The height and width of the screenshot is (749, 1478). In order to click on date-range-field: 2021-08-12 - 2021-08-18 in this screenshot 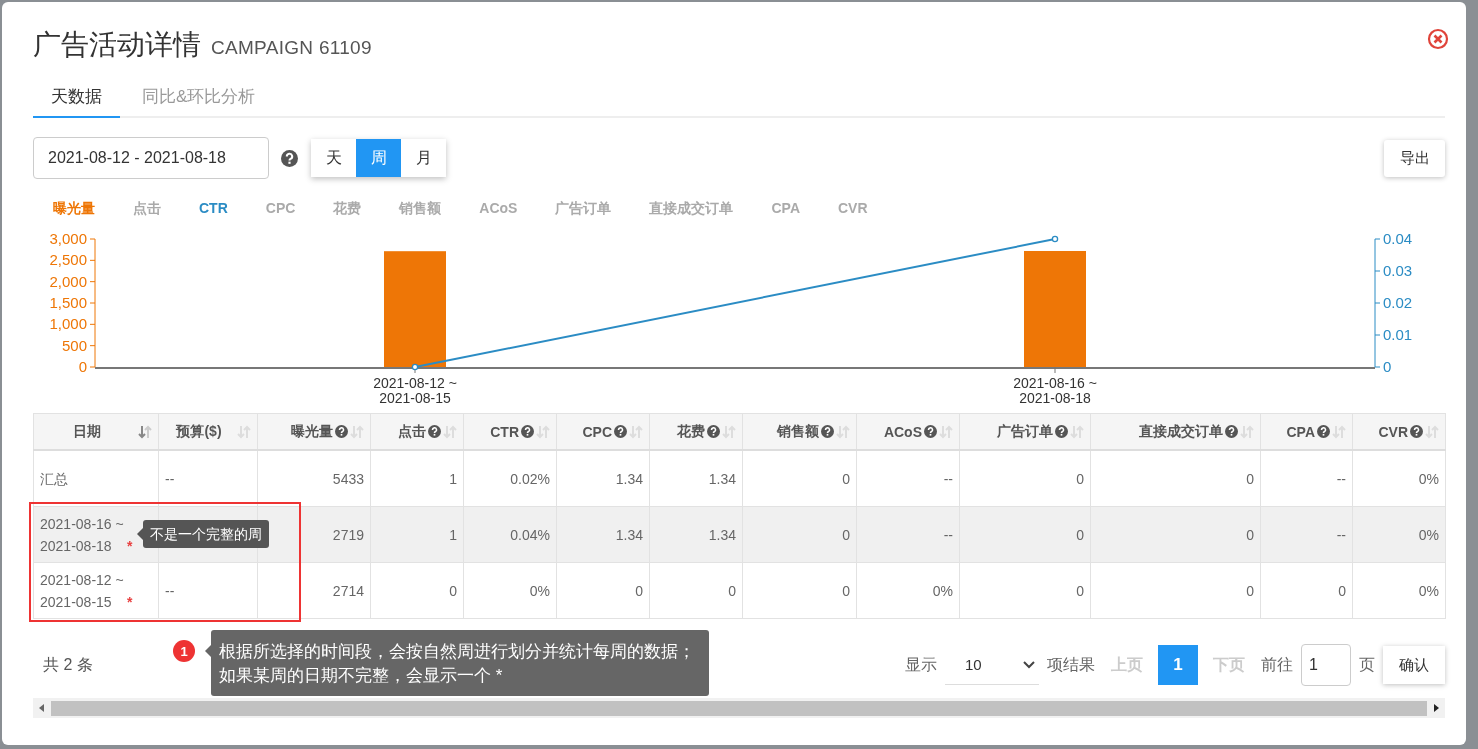, I will do `click(151, 158)`.